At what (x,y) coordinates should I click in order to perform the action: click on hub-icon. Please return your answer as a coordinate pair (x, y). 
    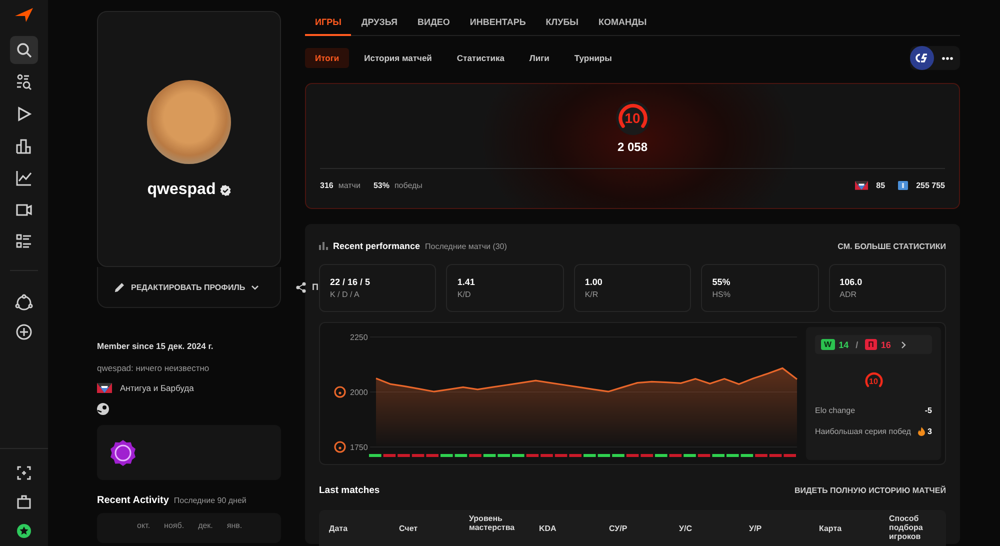
    Looking at the image, I should click on (24, 303).